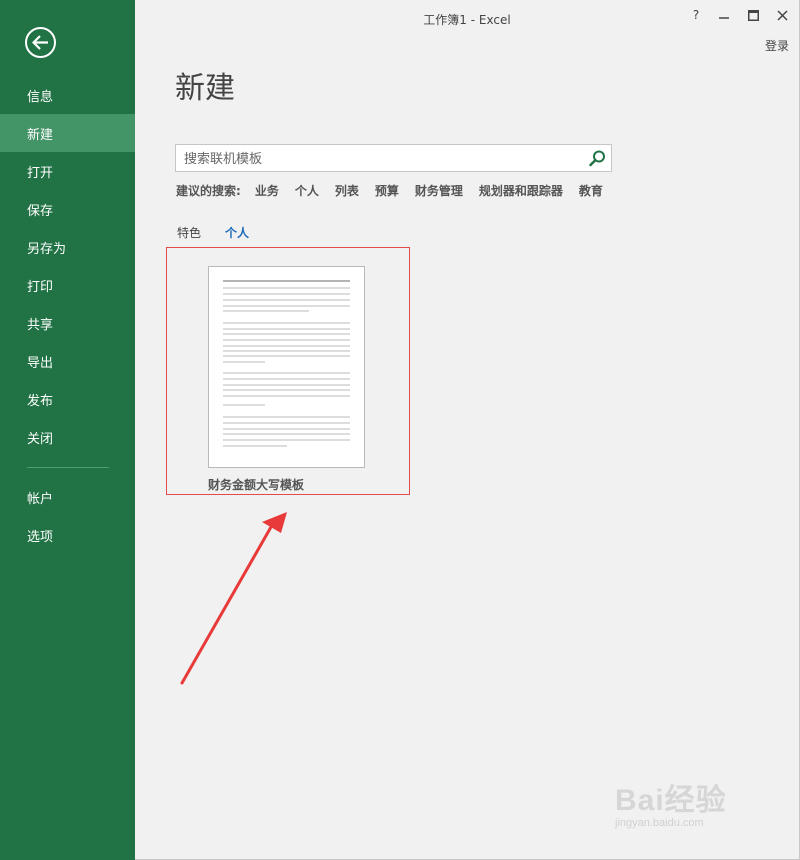 This screenshot has width=800, height=860. I want to click on nav-item-label: 帐户, so click(40, 499).